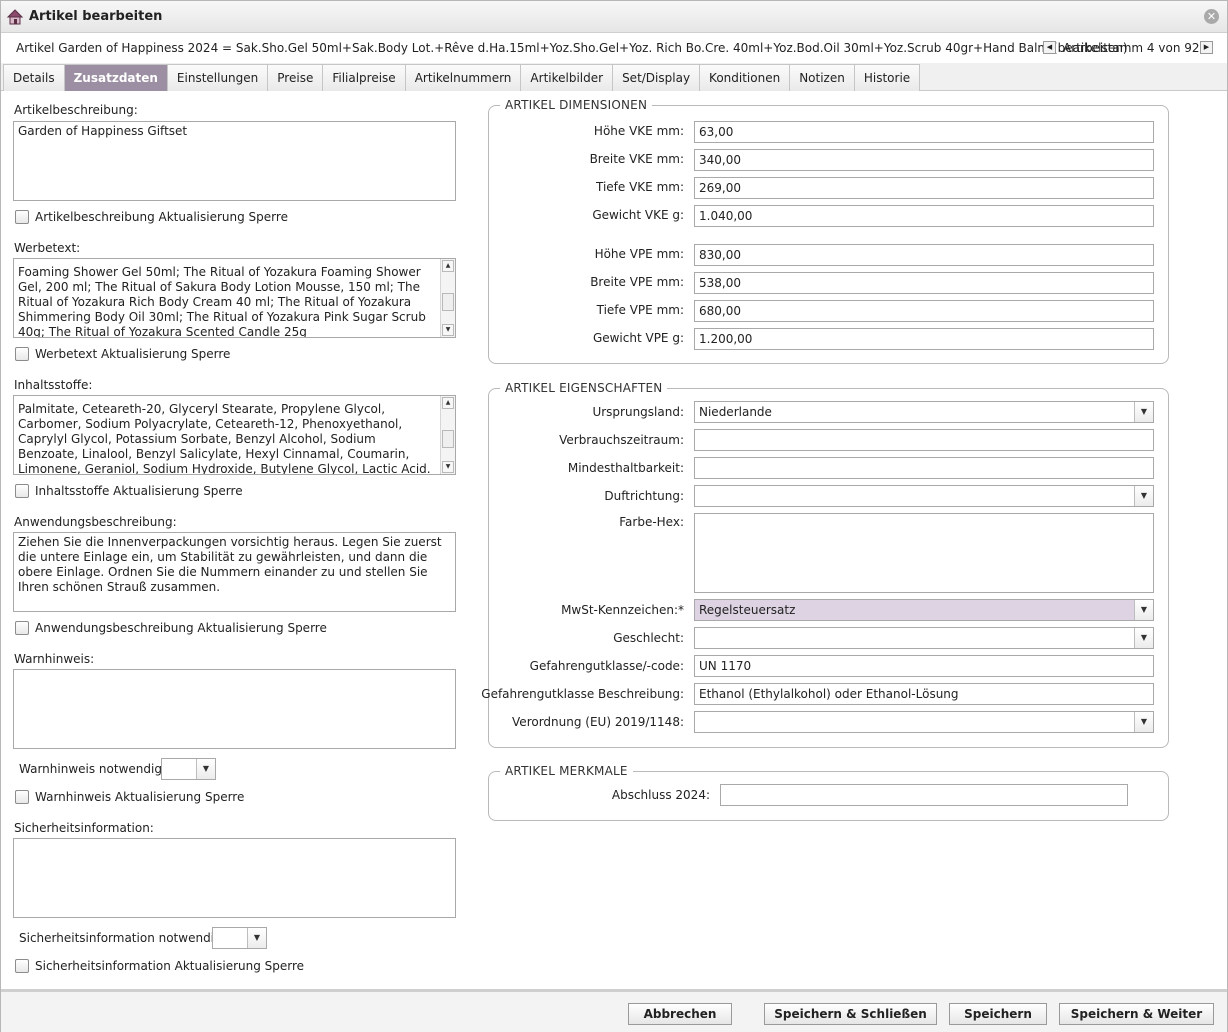  Describe the element at coordinates (924, 255) in the screenshot. I see `hoehe-vpe-input: 830,00` at that location.